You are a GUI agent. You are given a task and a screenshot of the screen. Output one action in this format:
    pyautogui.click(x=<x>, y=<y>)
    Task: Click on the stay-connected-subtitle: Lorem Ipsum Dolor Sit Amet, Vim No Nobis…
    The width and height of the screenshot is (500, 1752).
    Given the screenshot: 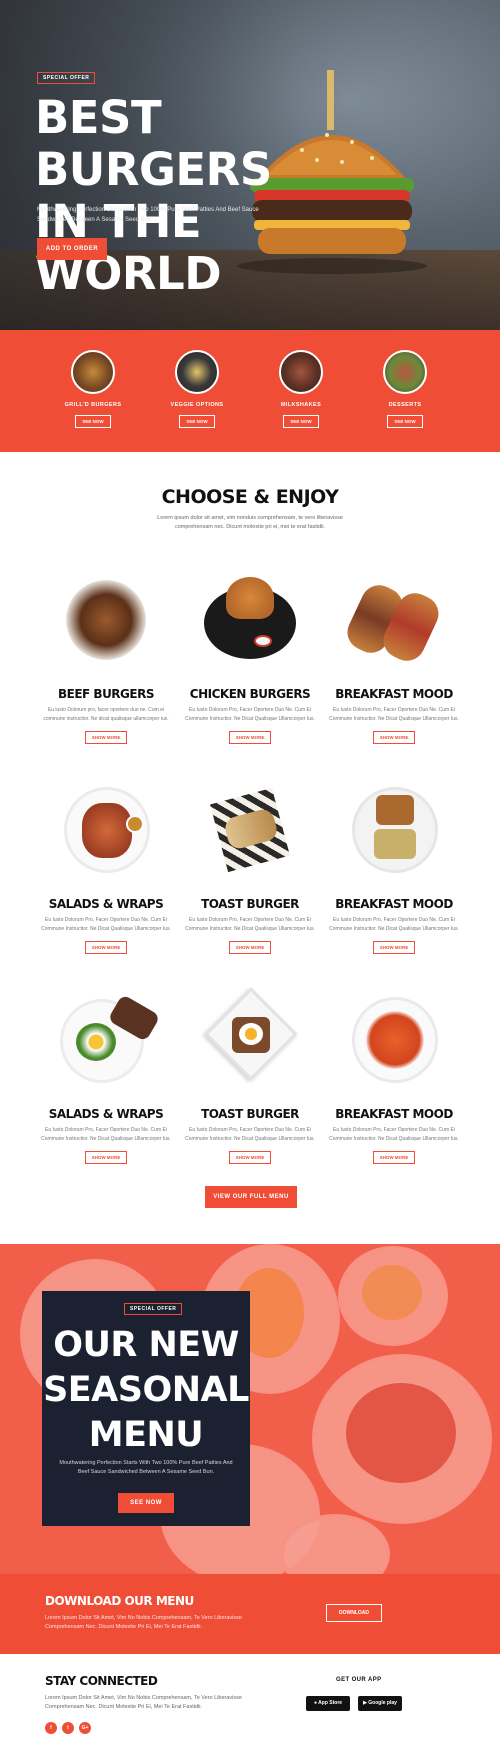 What is the action you would take?
    pyautogui.click(x=143, y=1702)
    